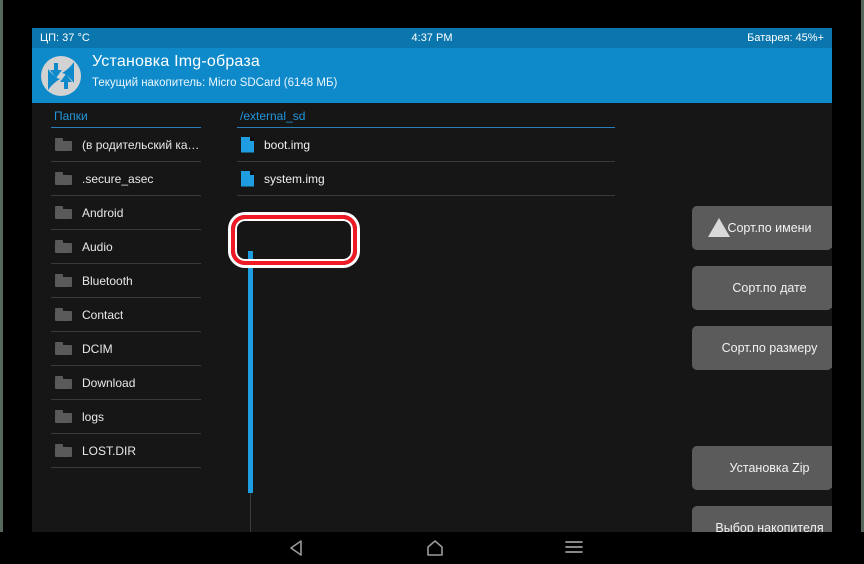 The height and width of the screenshot is (564, 864). I want to click on folder-name: Bluetooth, so click(107, 280).